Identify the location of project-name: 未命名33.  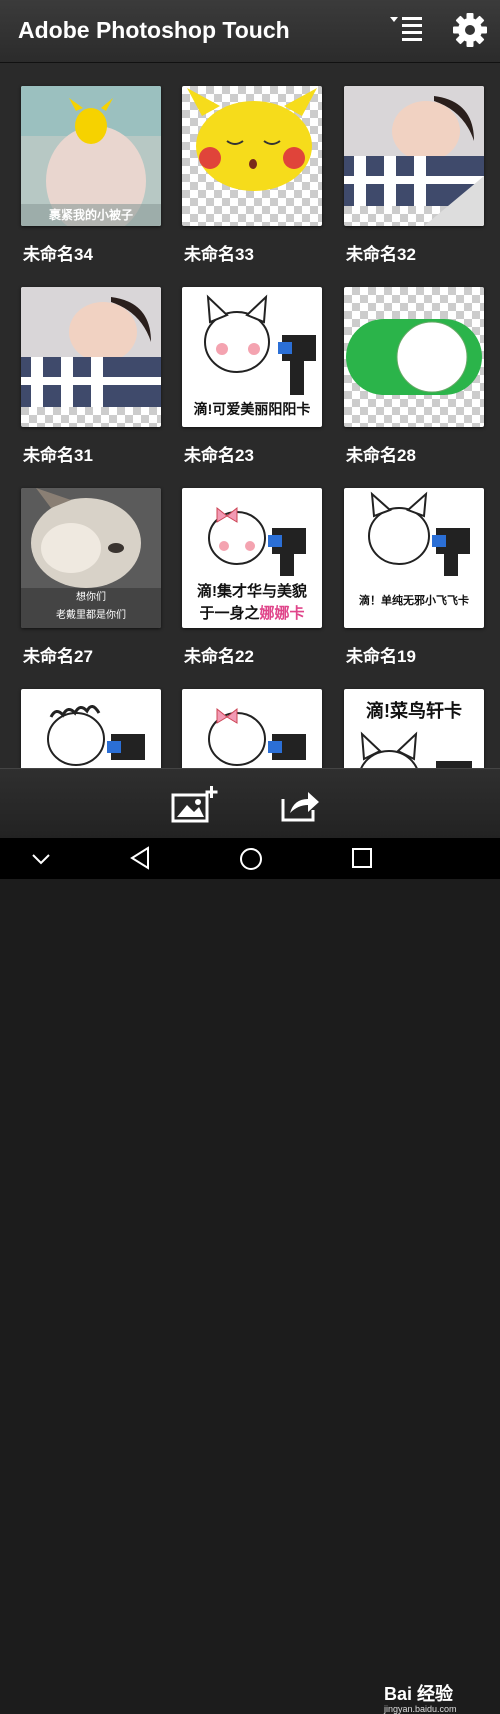
(219, 254).